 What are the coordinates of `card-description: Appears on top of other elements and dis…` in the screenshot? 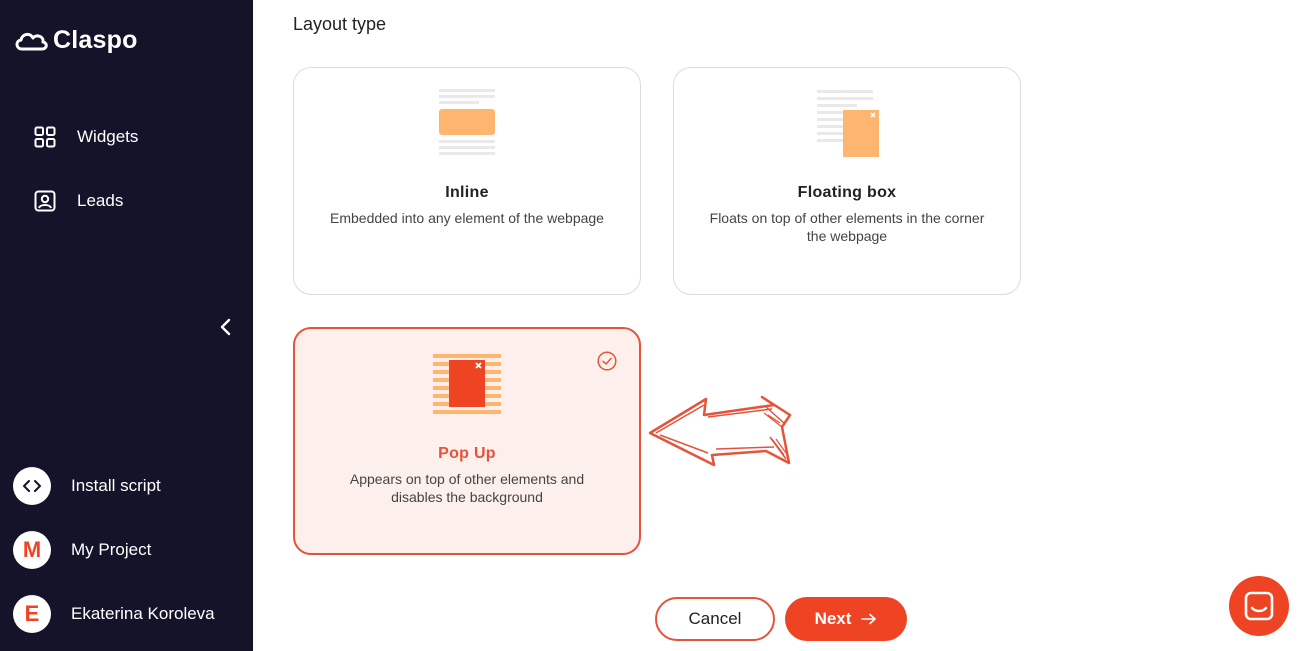 It's located at (467, 488).